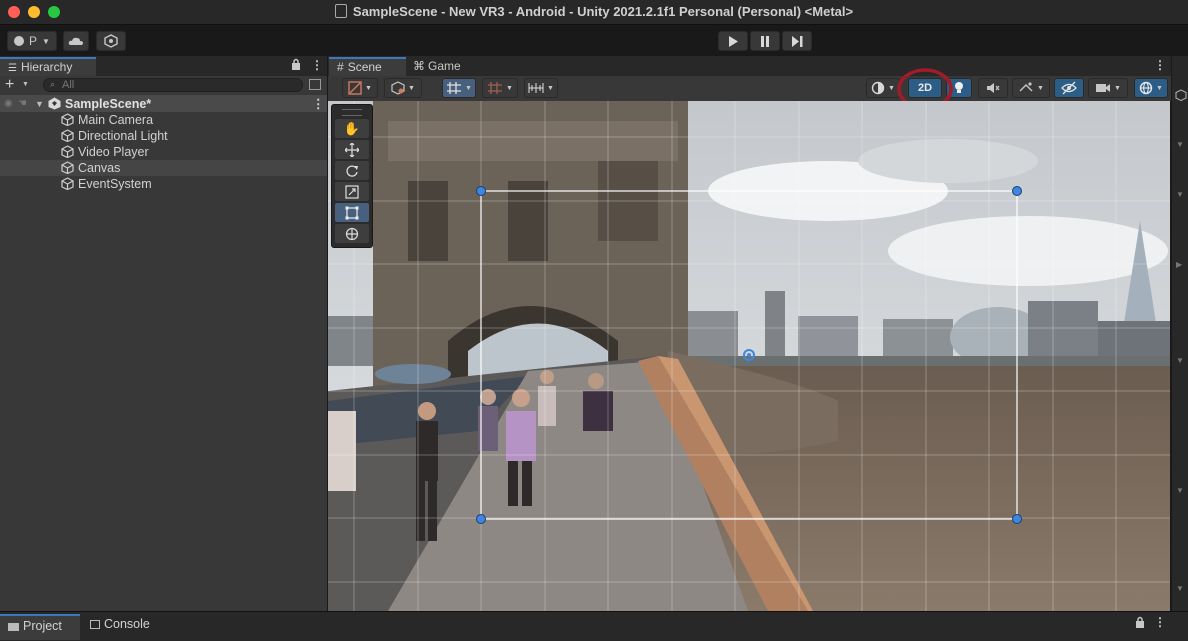 The image size is (1188, 641). Describe the element at coordinates (1140, 623) in the screenshot. I see `bottom-lock-icon` at that location.